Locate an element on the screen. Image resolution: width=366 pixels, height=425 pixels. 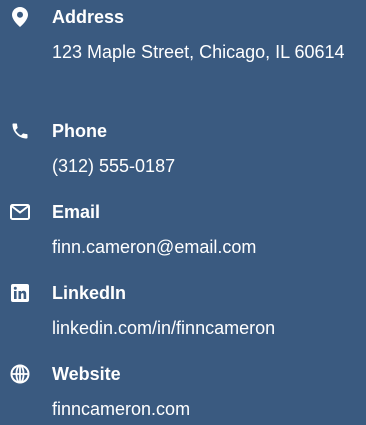
globe-icon is located at coordinates (20, 374).